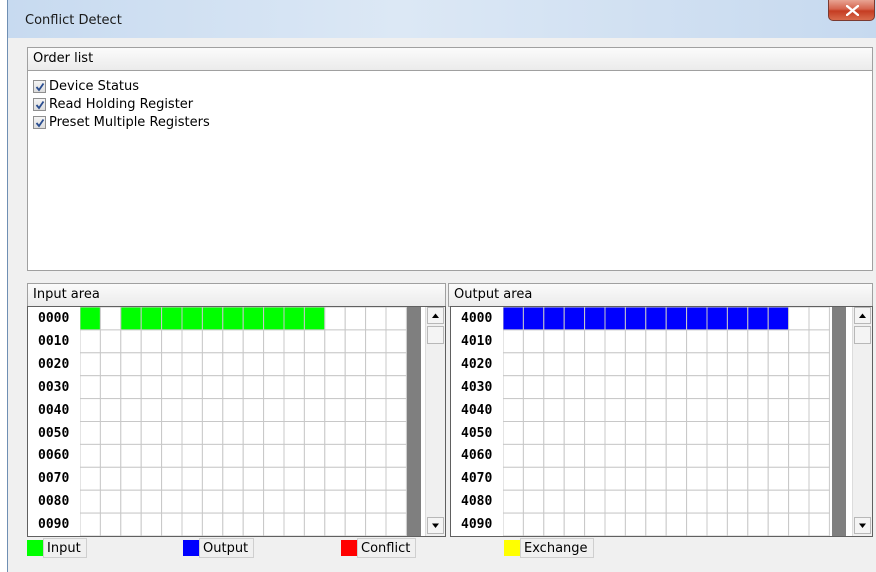  Describe the element at coordinates (121, 122) in the screenshot. I see `order-item-preset-multiple-registers: Preset Multiple Registers` at that location.